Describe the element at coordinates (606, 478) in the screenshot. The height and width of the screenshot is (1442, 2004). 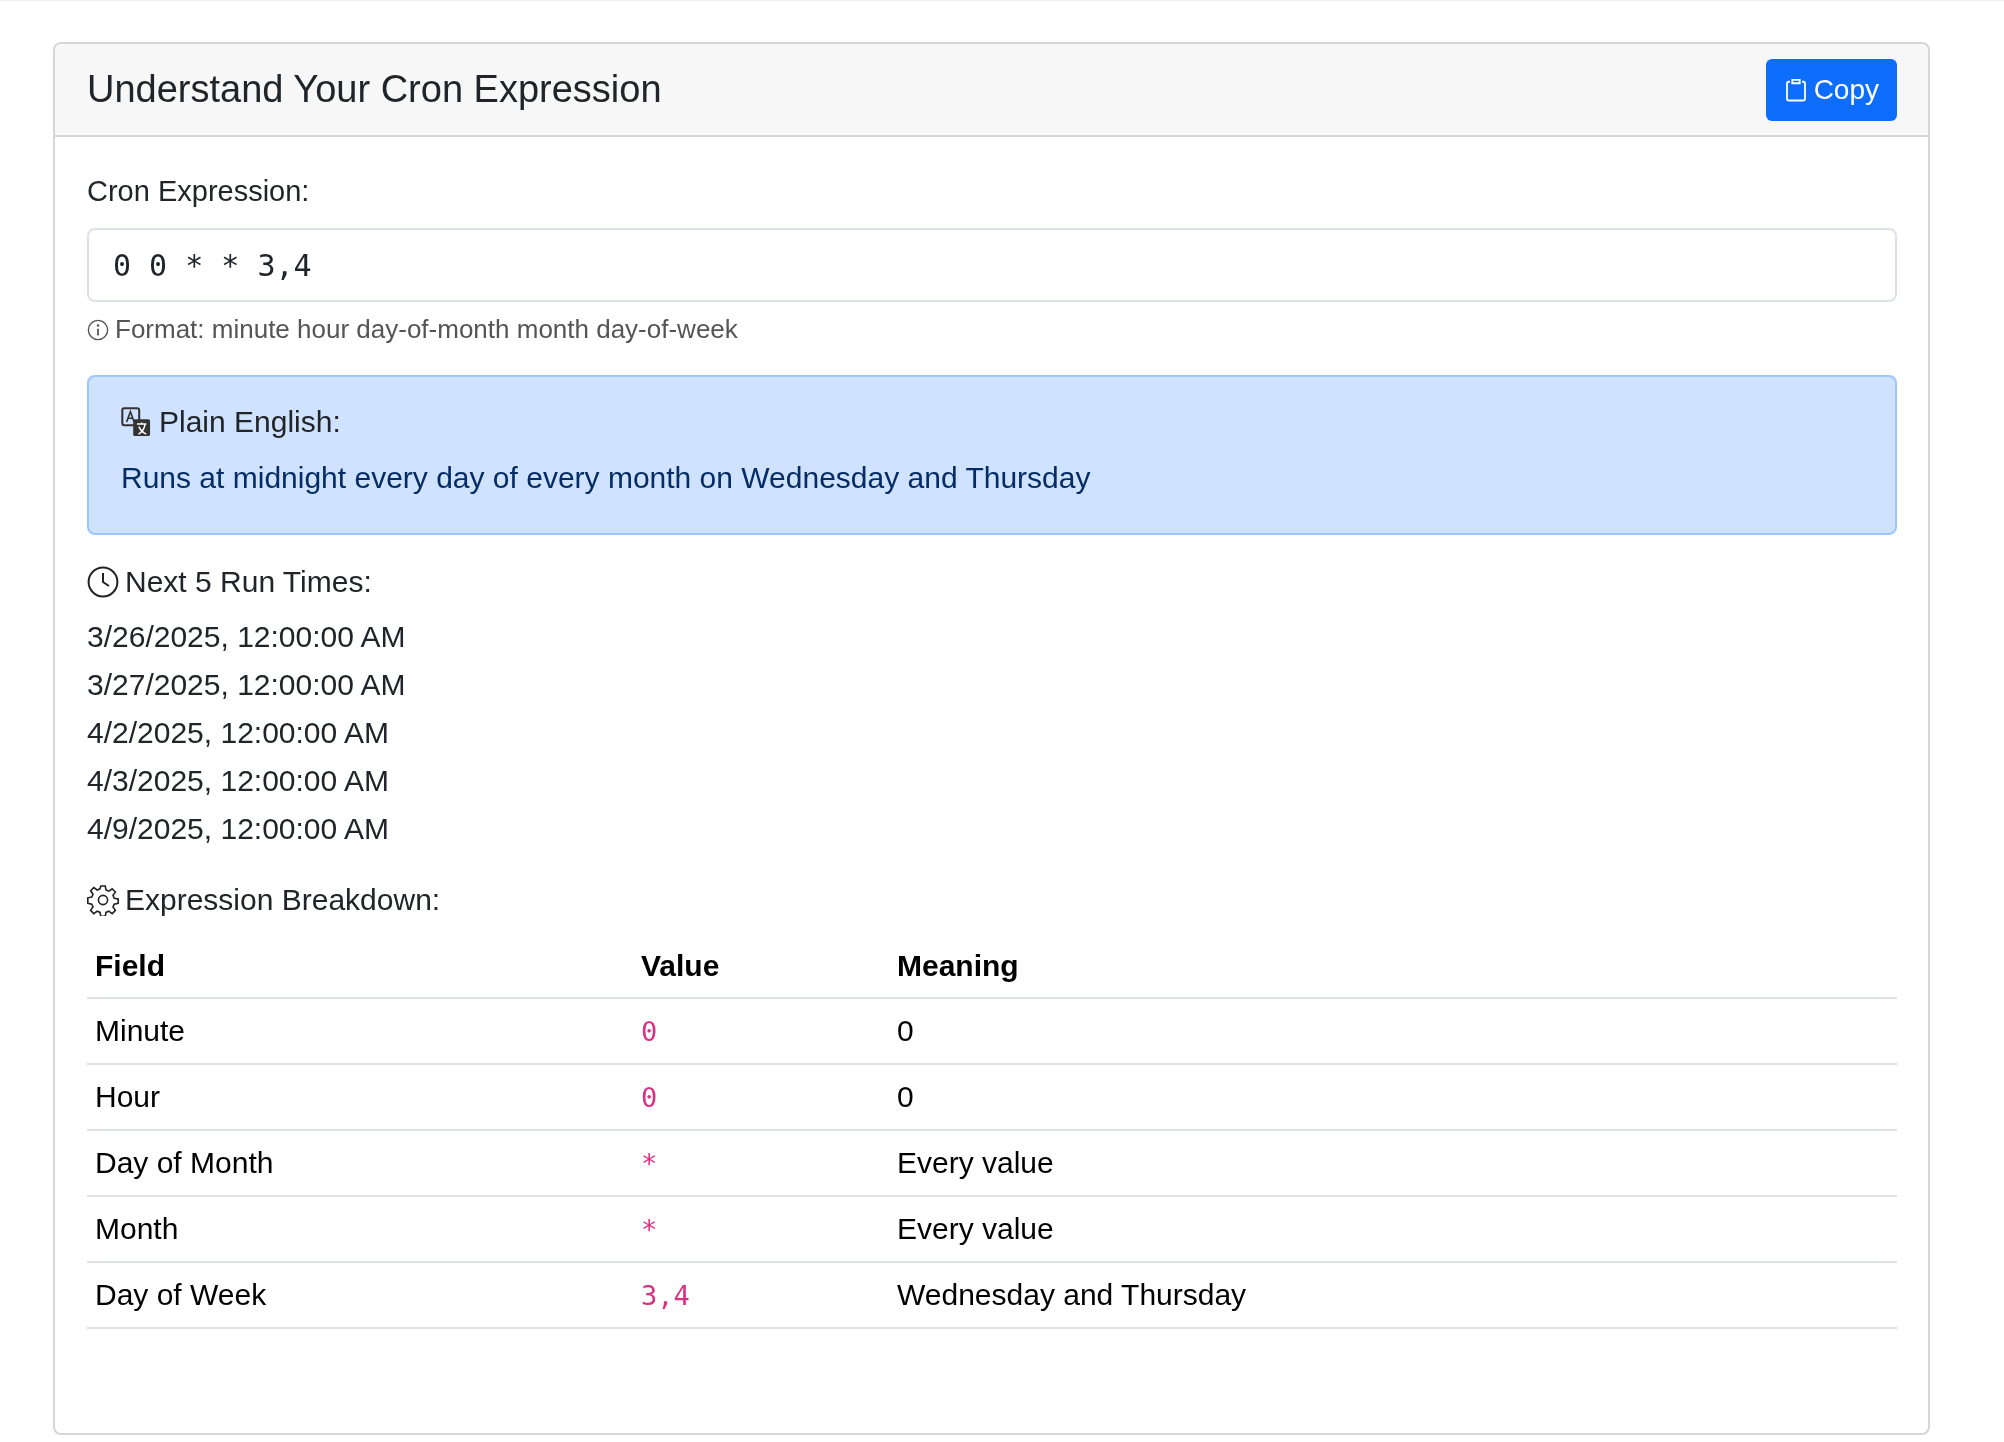
I see `plain-english-text: Runs at midnight every day of every month on Wednesday and Thursday` at that location.